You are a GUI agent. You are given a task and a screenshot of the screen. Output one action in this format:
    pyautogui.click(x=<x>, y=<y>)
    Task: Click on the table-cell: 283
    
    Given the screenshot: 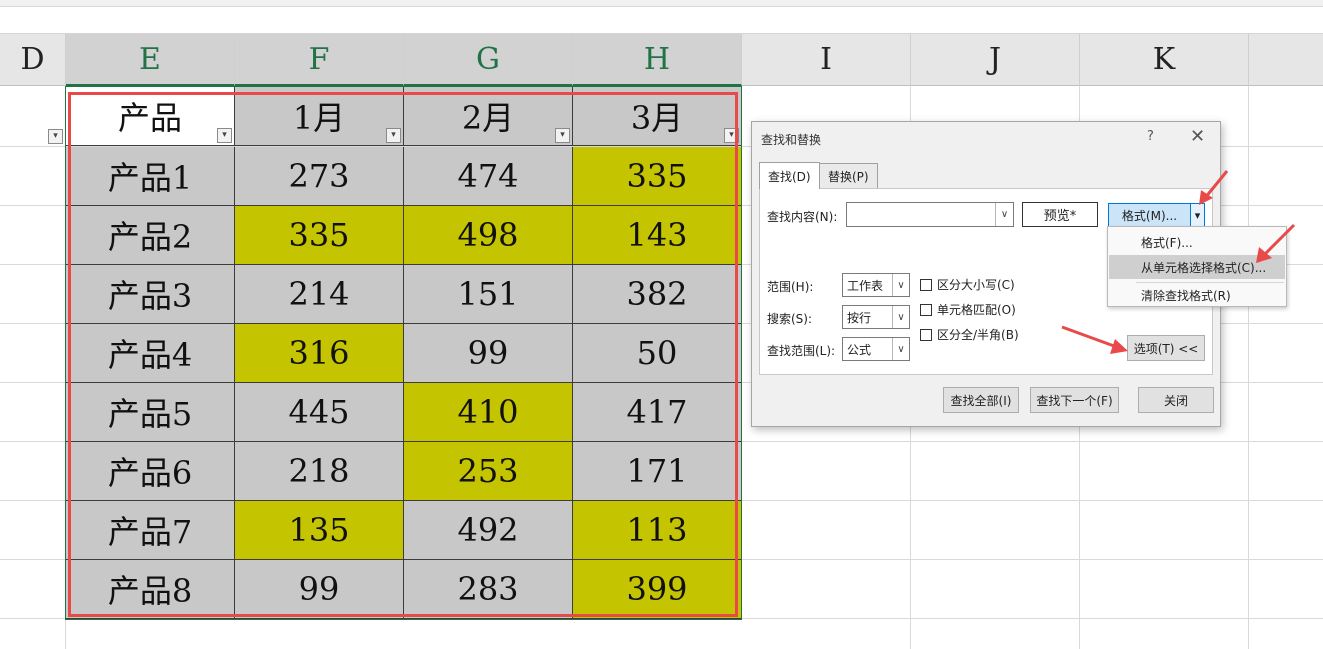 What is the action you would take?
    pyautogui.click(x=488, y=589)
    